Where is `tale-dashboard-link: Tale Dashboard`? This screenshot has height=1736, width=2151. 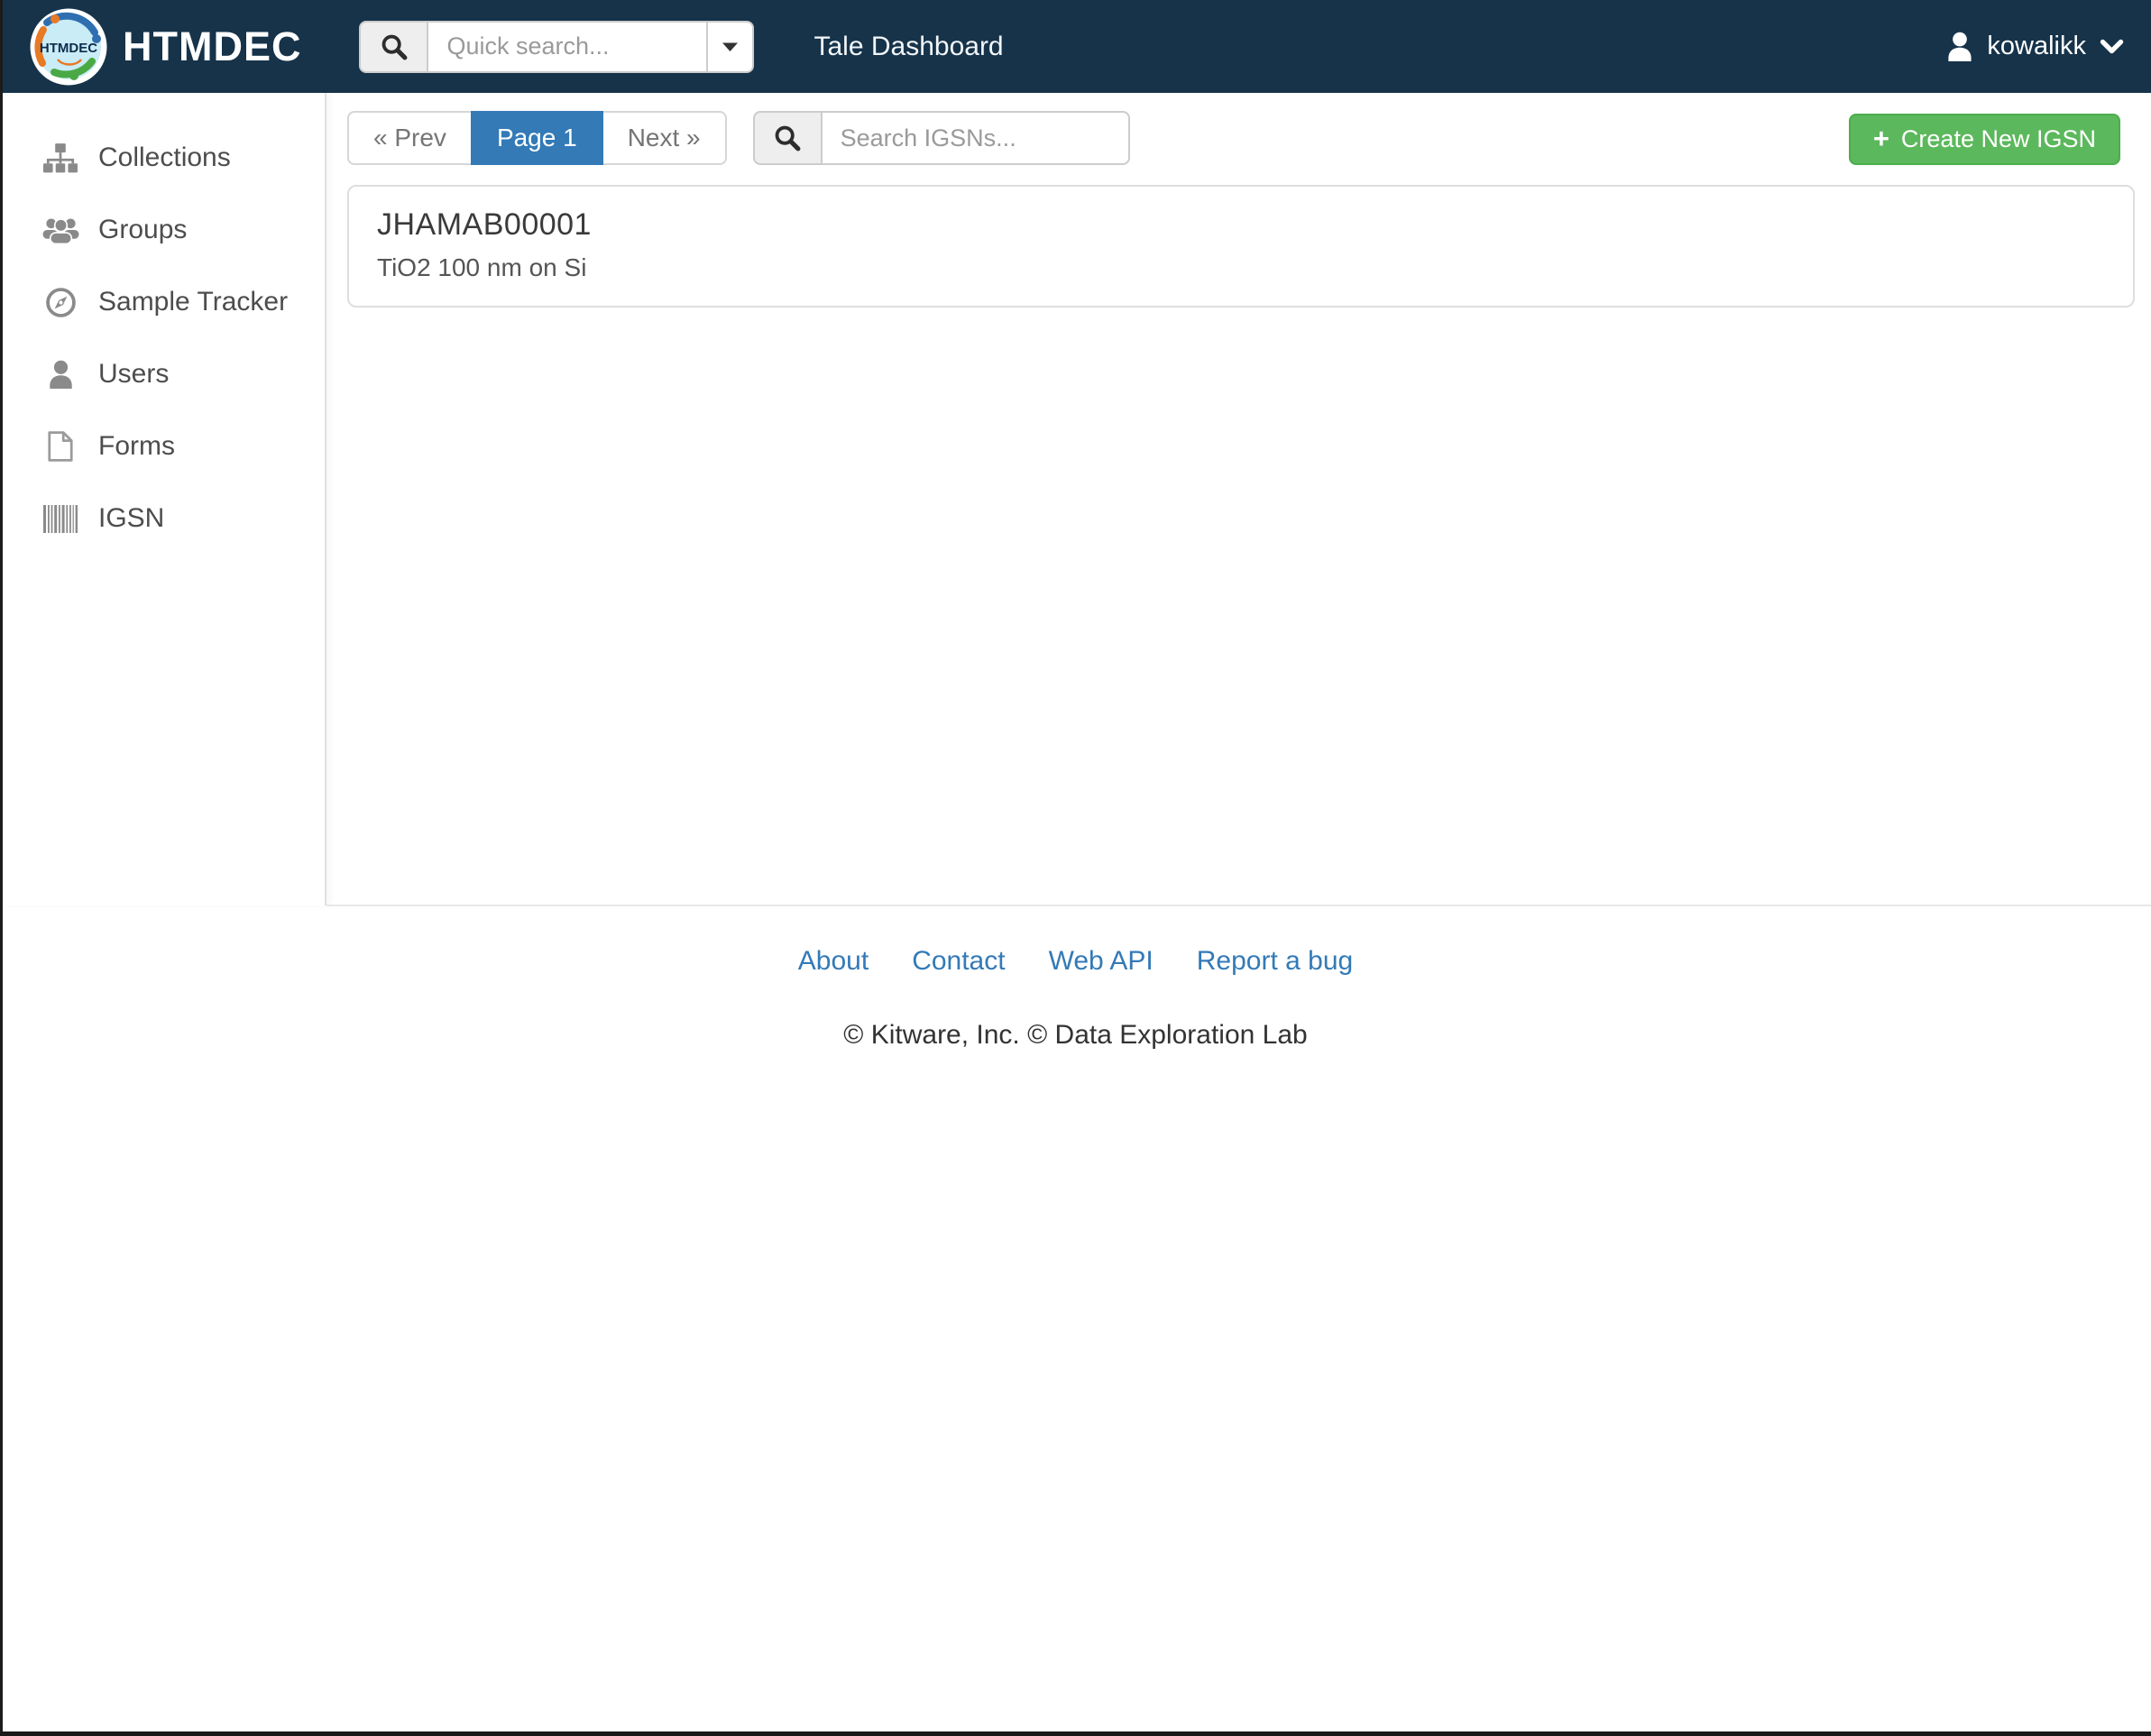 tale-dashboard-link: Tale Dashboard is located at coordinates (908, 47).